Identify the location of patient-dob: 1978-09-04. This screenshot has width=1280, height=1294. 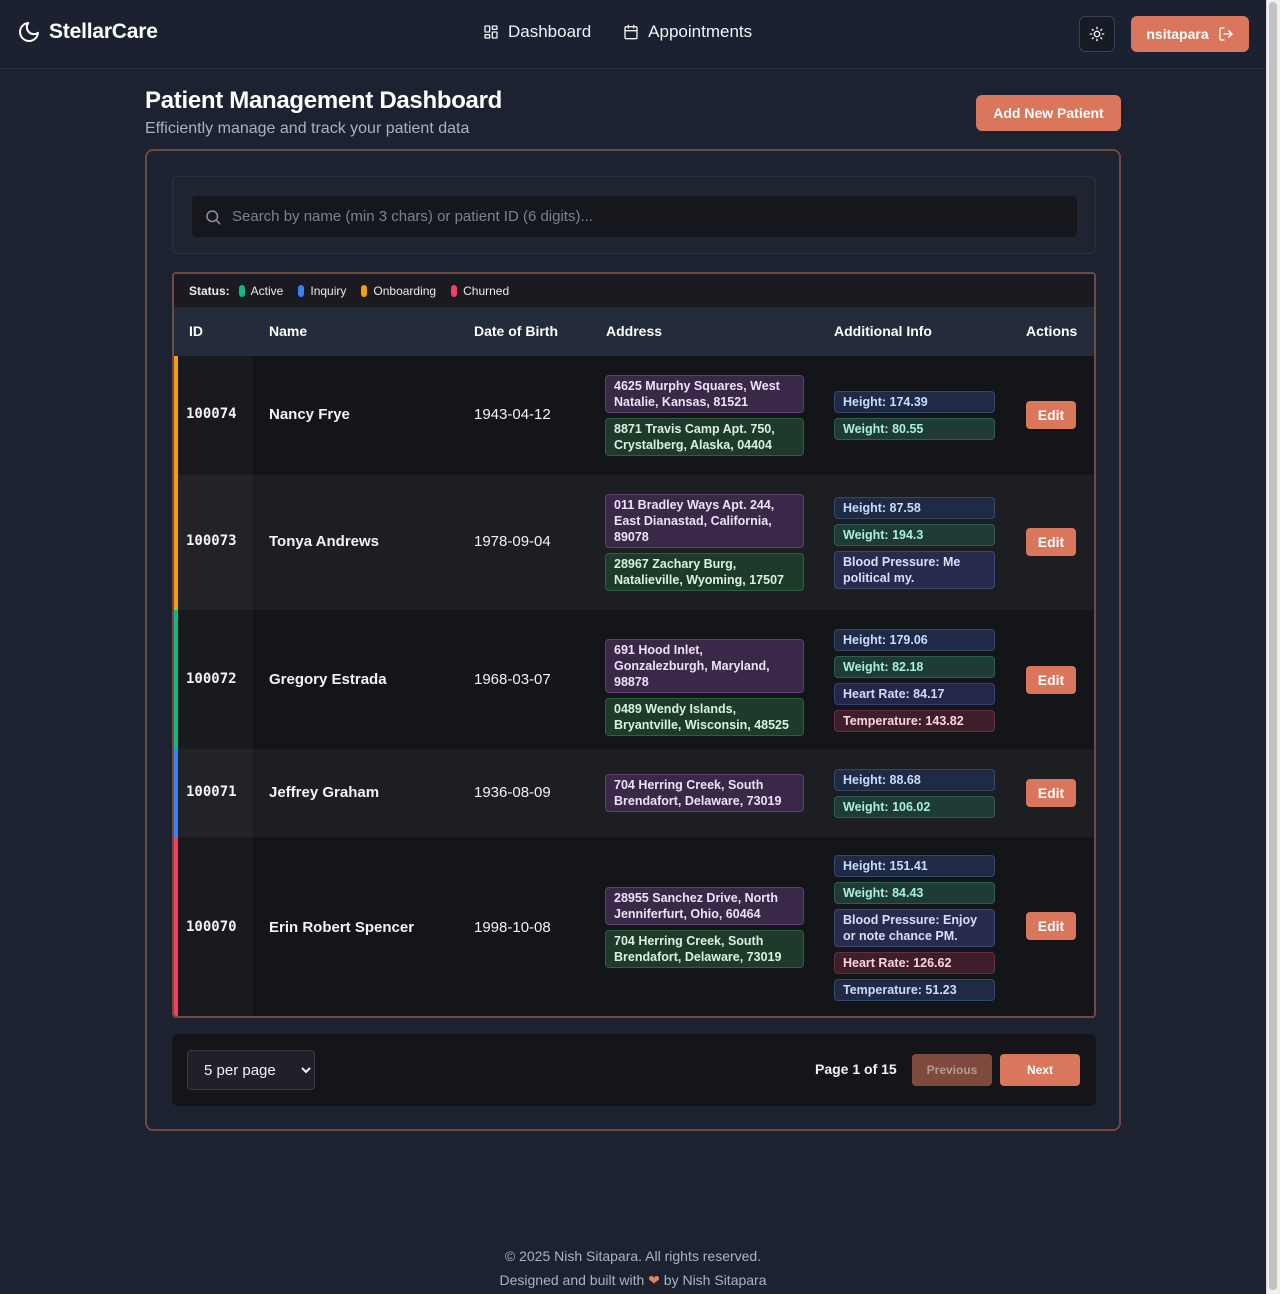
(512, 541).